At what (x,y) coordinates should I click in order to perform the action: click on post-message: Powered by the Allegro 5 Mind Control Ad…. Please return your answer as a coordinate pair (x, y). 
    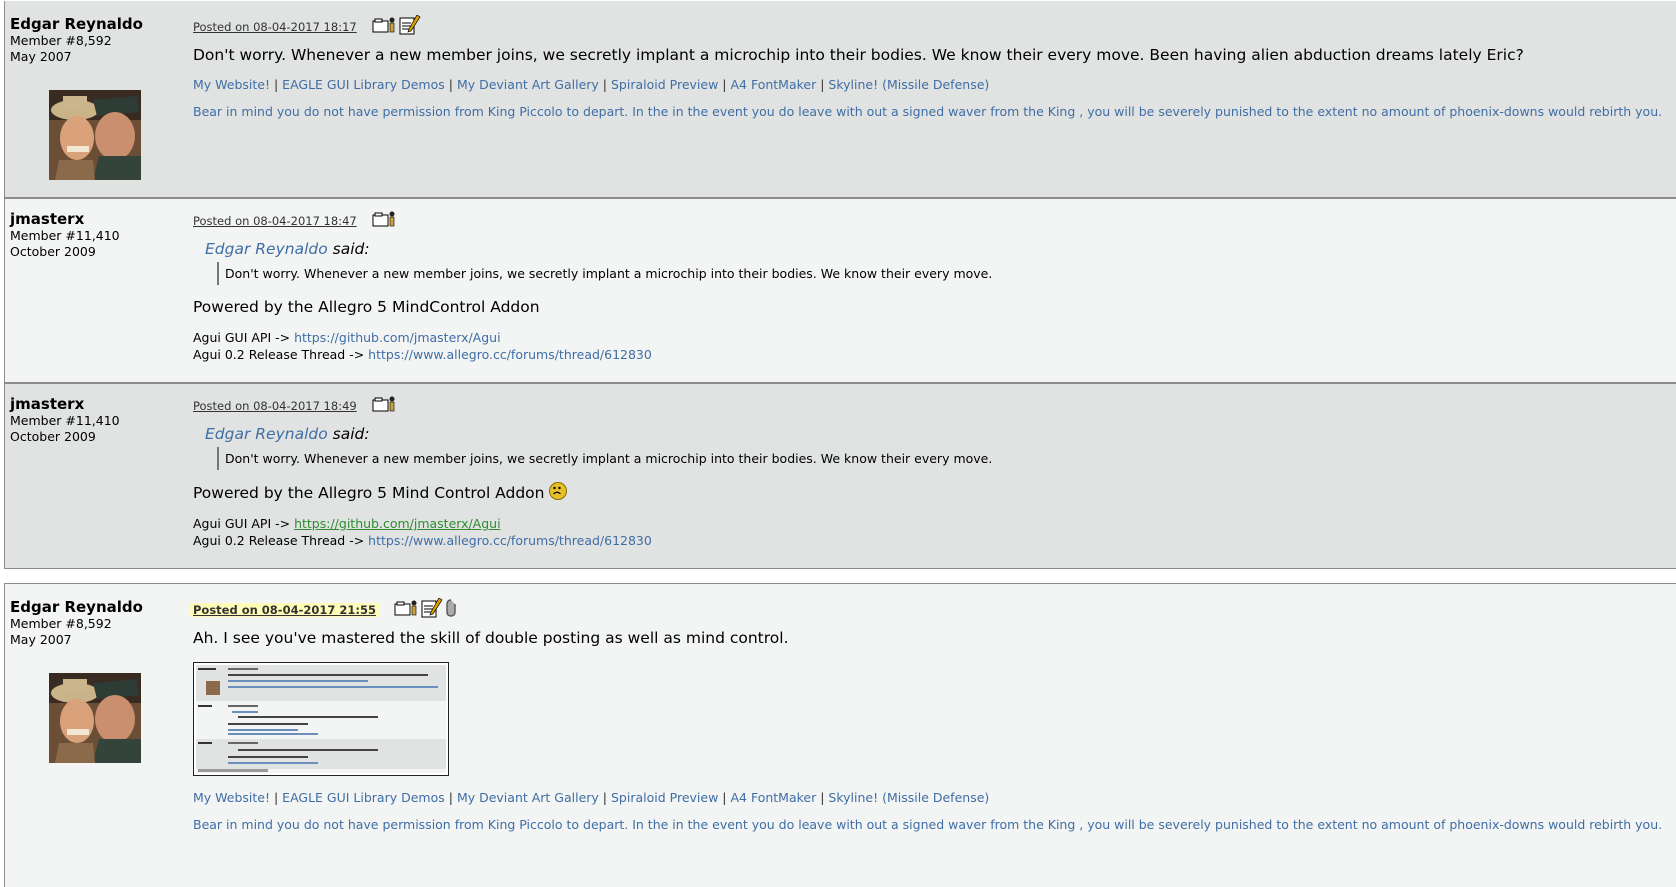
    Looking at the image, I should click on (932, 492).